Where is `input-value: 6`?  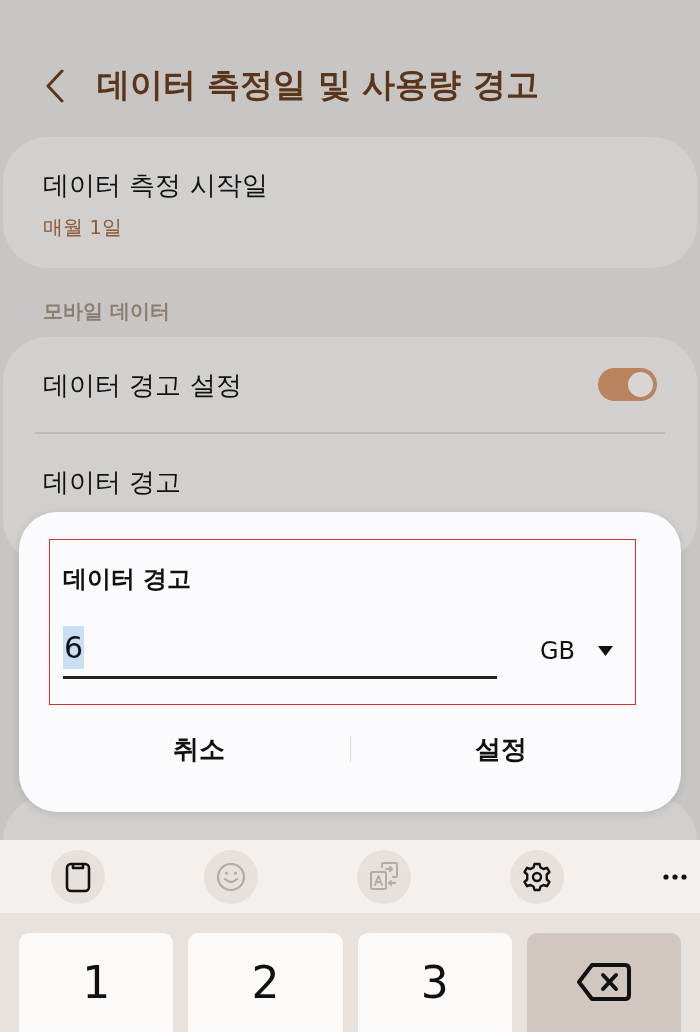 input-value: 6 is located at coordinates (74, 647).